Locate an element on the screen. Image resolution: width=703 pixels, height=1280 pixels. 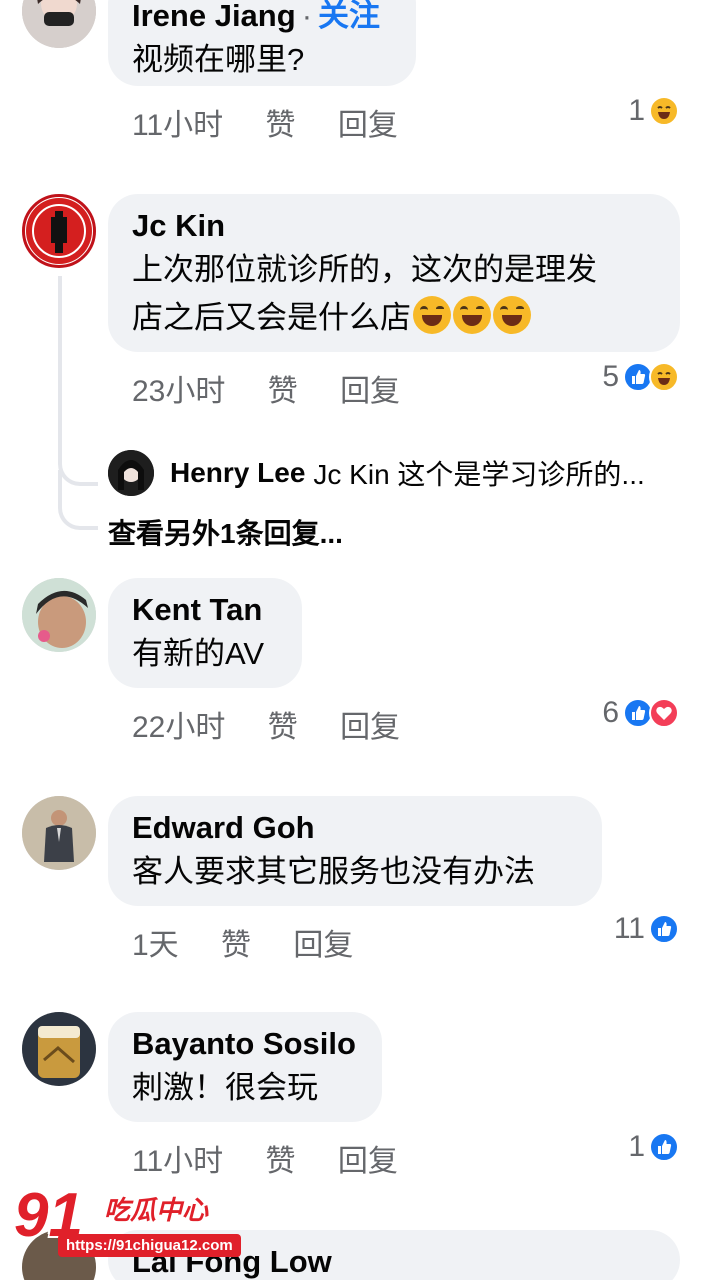
comment-actions: 23小时 赞 回复 is located at coordinates (283, 388).